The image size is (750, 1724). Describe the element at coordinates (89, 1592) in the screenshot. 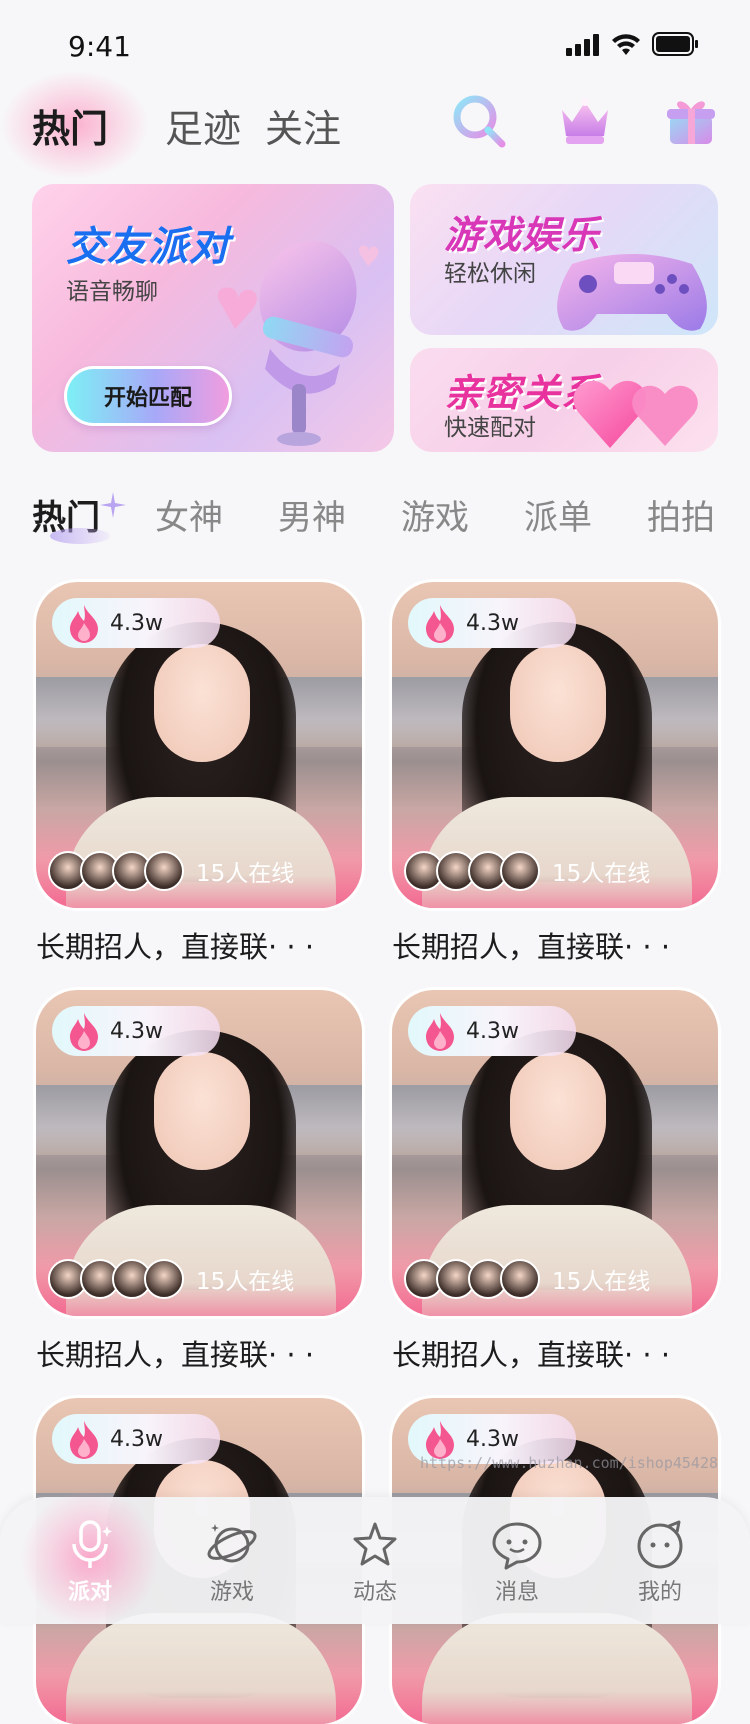

I see `nav-label: 派对` at that location.